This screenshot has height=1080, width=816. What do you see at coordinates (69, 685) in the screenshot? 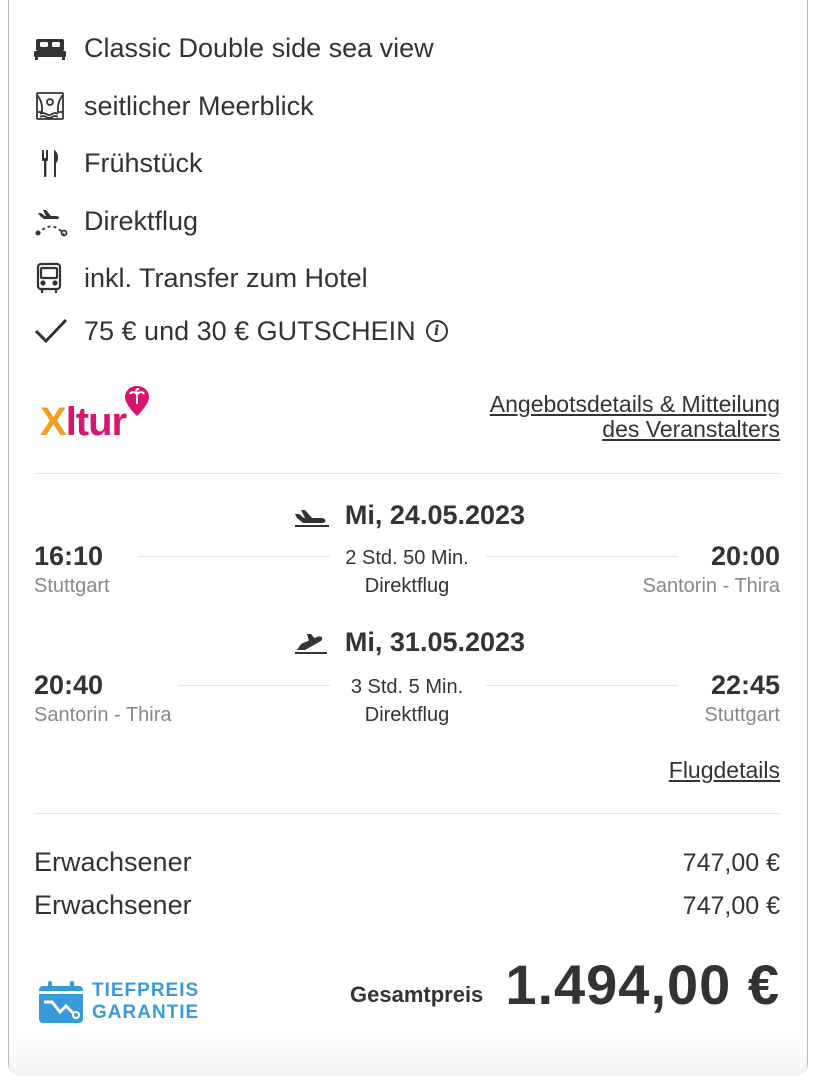
I see `return-depart-time: 20:40` at bounding box center [69, 685].